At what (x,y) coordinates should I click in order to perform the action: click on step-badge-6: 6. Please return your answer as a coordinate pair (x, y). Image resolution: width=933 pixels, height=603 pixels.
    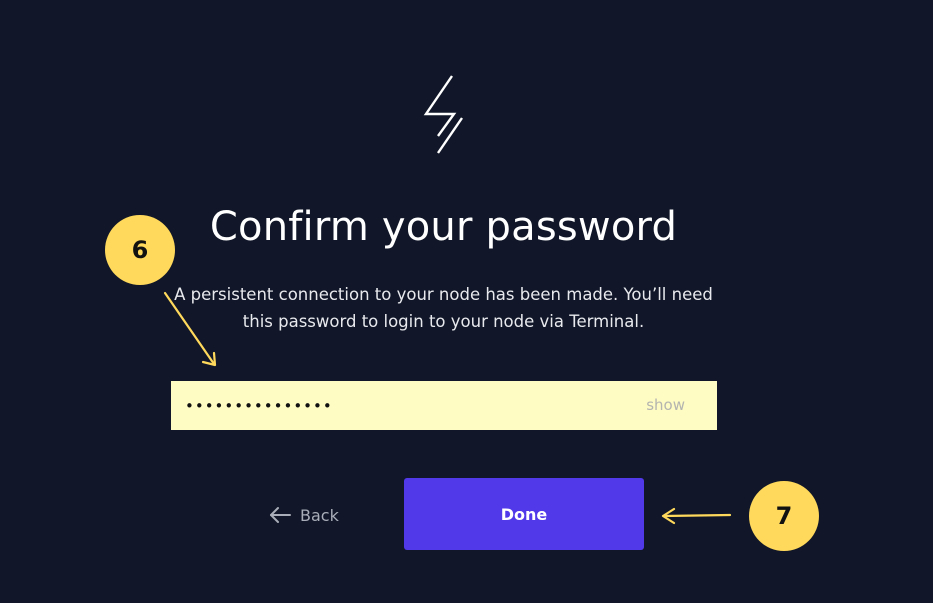
    Looking at the image, I should click on (140, 250).